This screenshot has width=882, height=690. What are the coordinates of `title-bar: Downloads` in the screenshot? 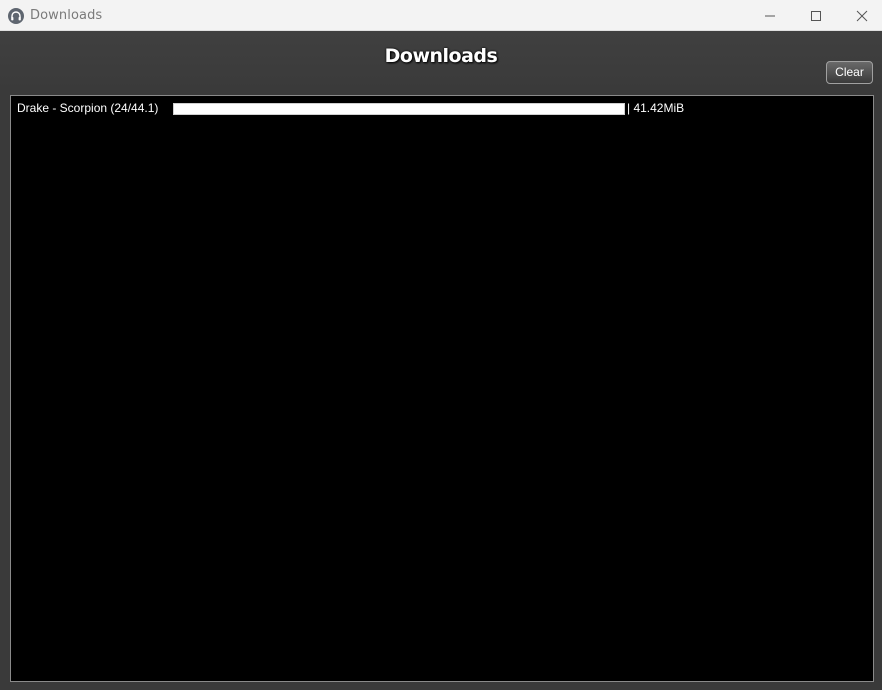 It's located at (441, 15).